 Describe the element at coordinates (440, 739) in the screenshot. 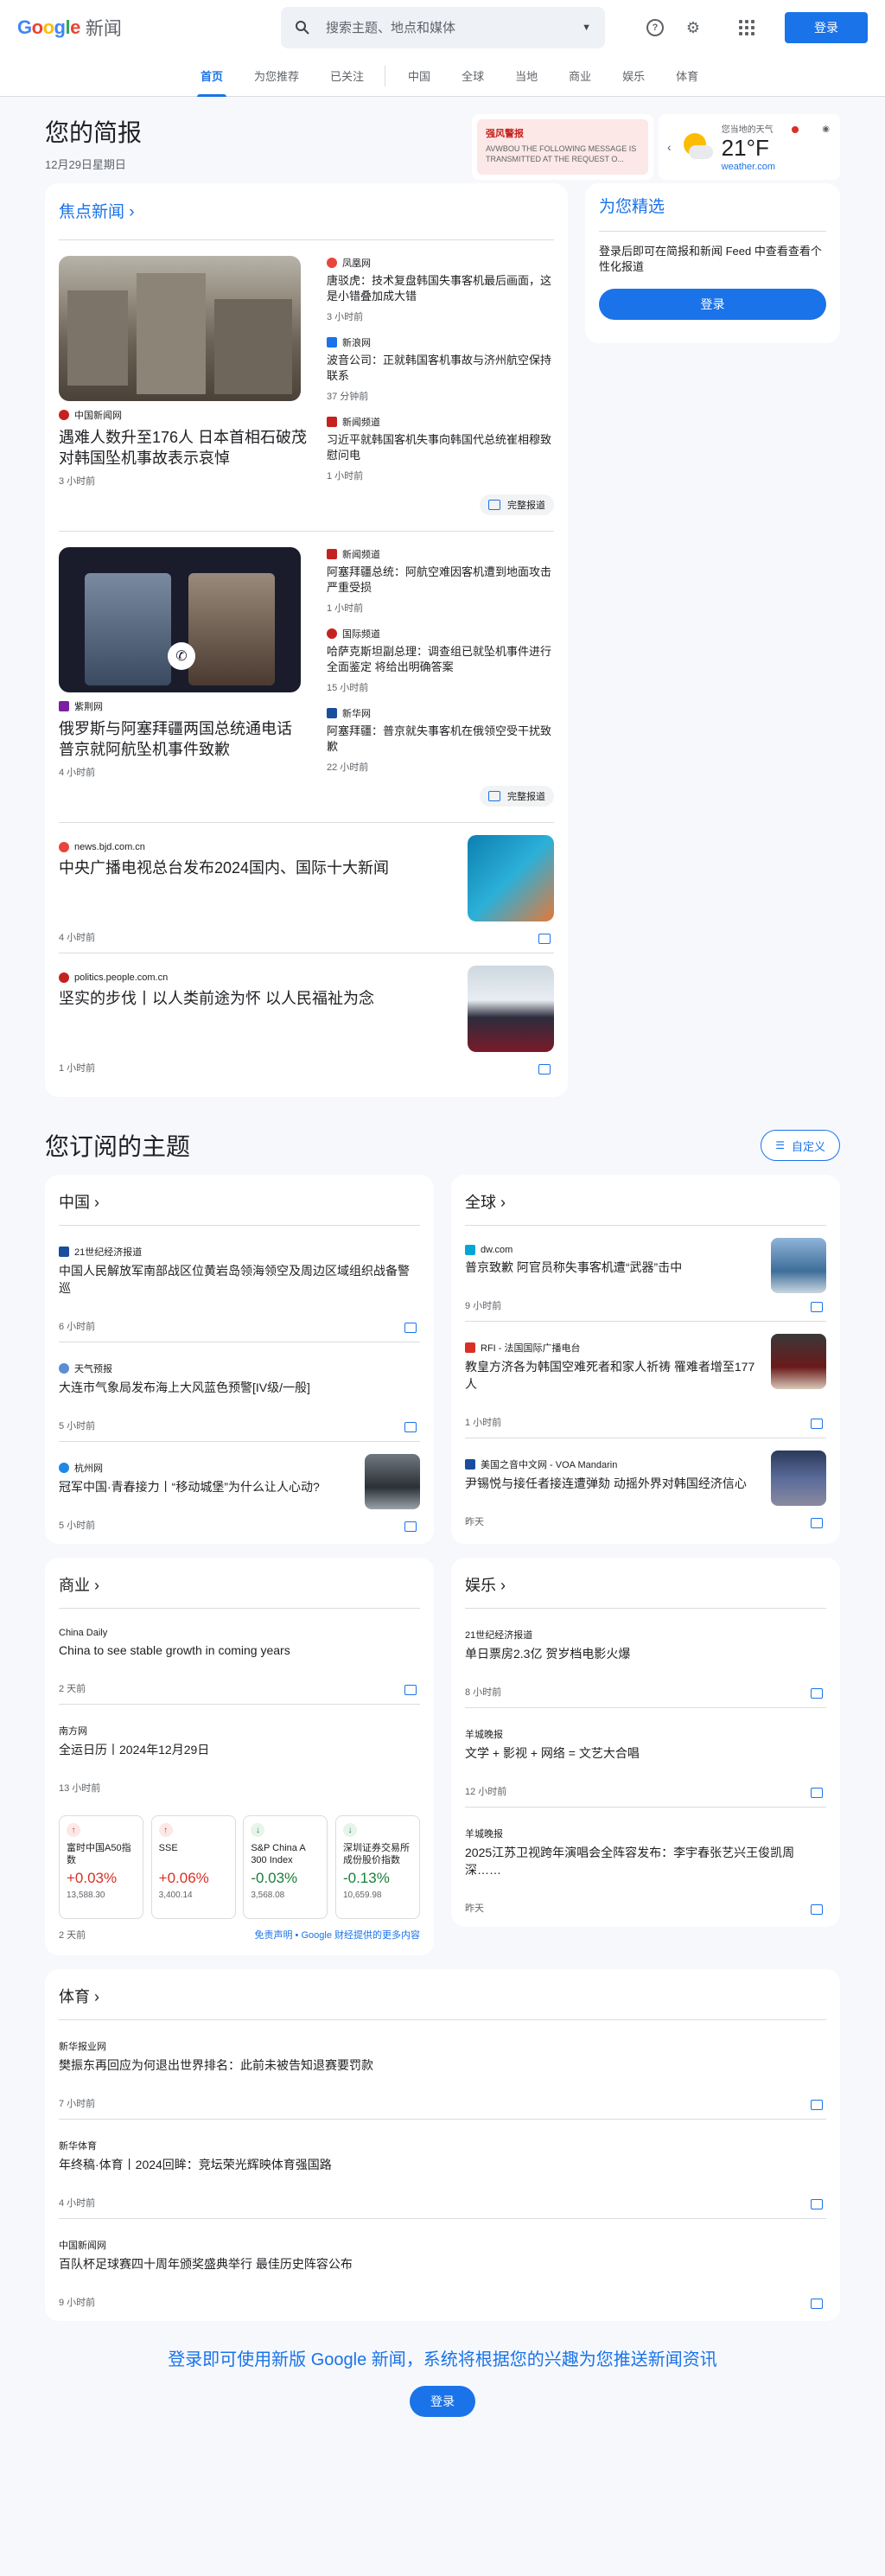

I see `headline: 阿塞拜疆：普京就失事客机在俄领空受干扰致歉` at that location.